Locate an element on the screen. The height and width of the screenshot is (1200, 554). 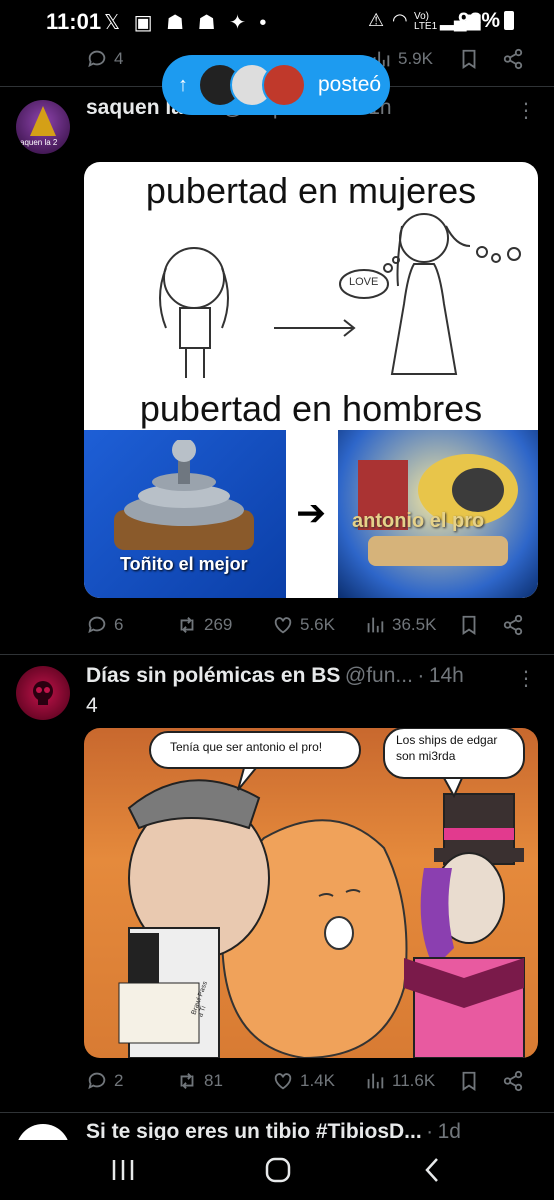
tesla-tower-drawing is located at coordinates (184, 495).